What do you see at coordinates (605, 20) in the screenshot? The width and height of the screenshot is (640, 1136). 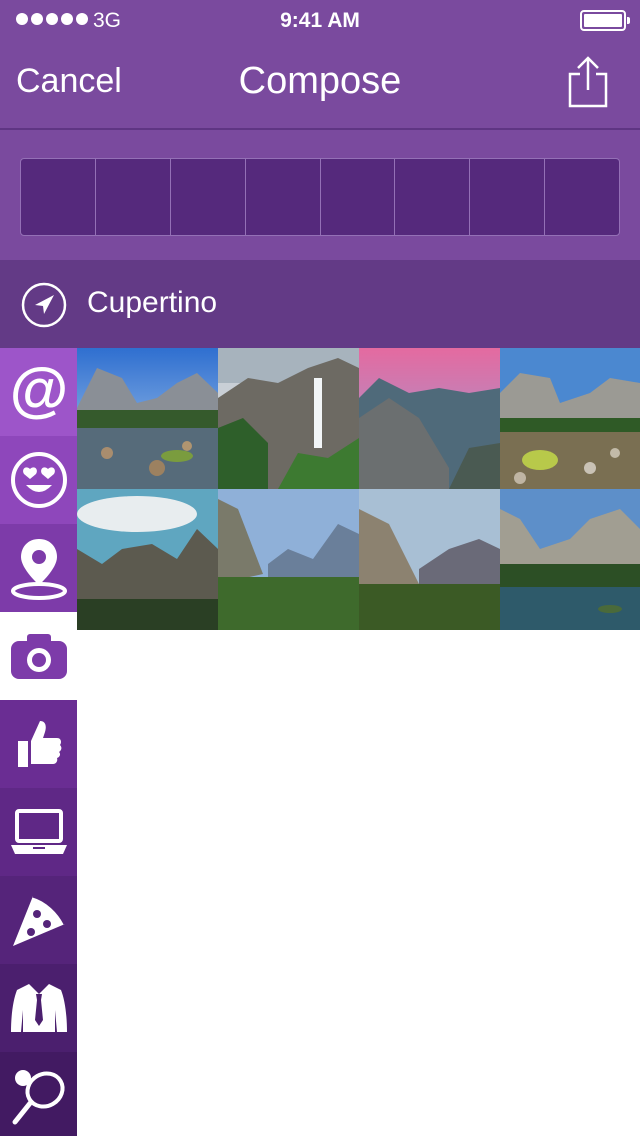 I see `battery-icon` at bounding box center [605, 20].